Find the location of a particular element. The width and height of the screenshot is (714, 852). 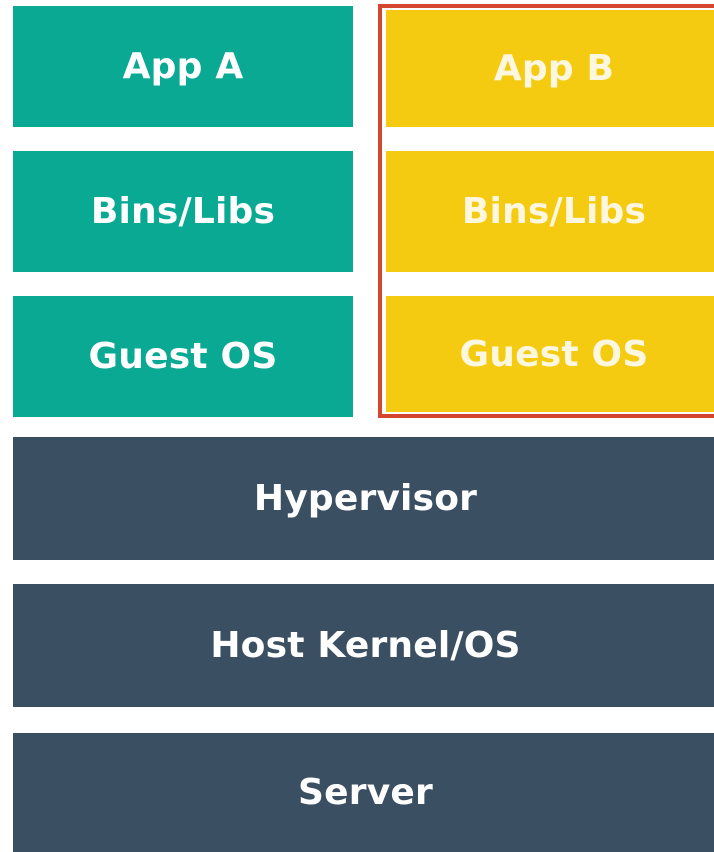

vm-a-guest-os-label: Guest OS is located at coordinates (183, 356).